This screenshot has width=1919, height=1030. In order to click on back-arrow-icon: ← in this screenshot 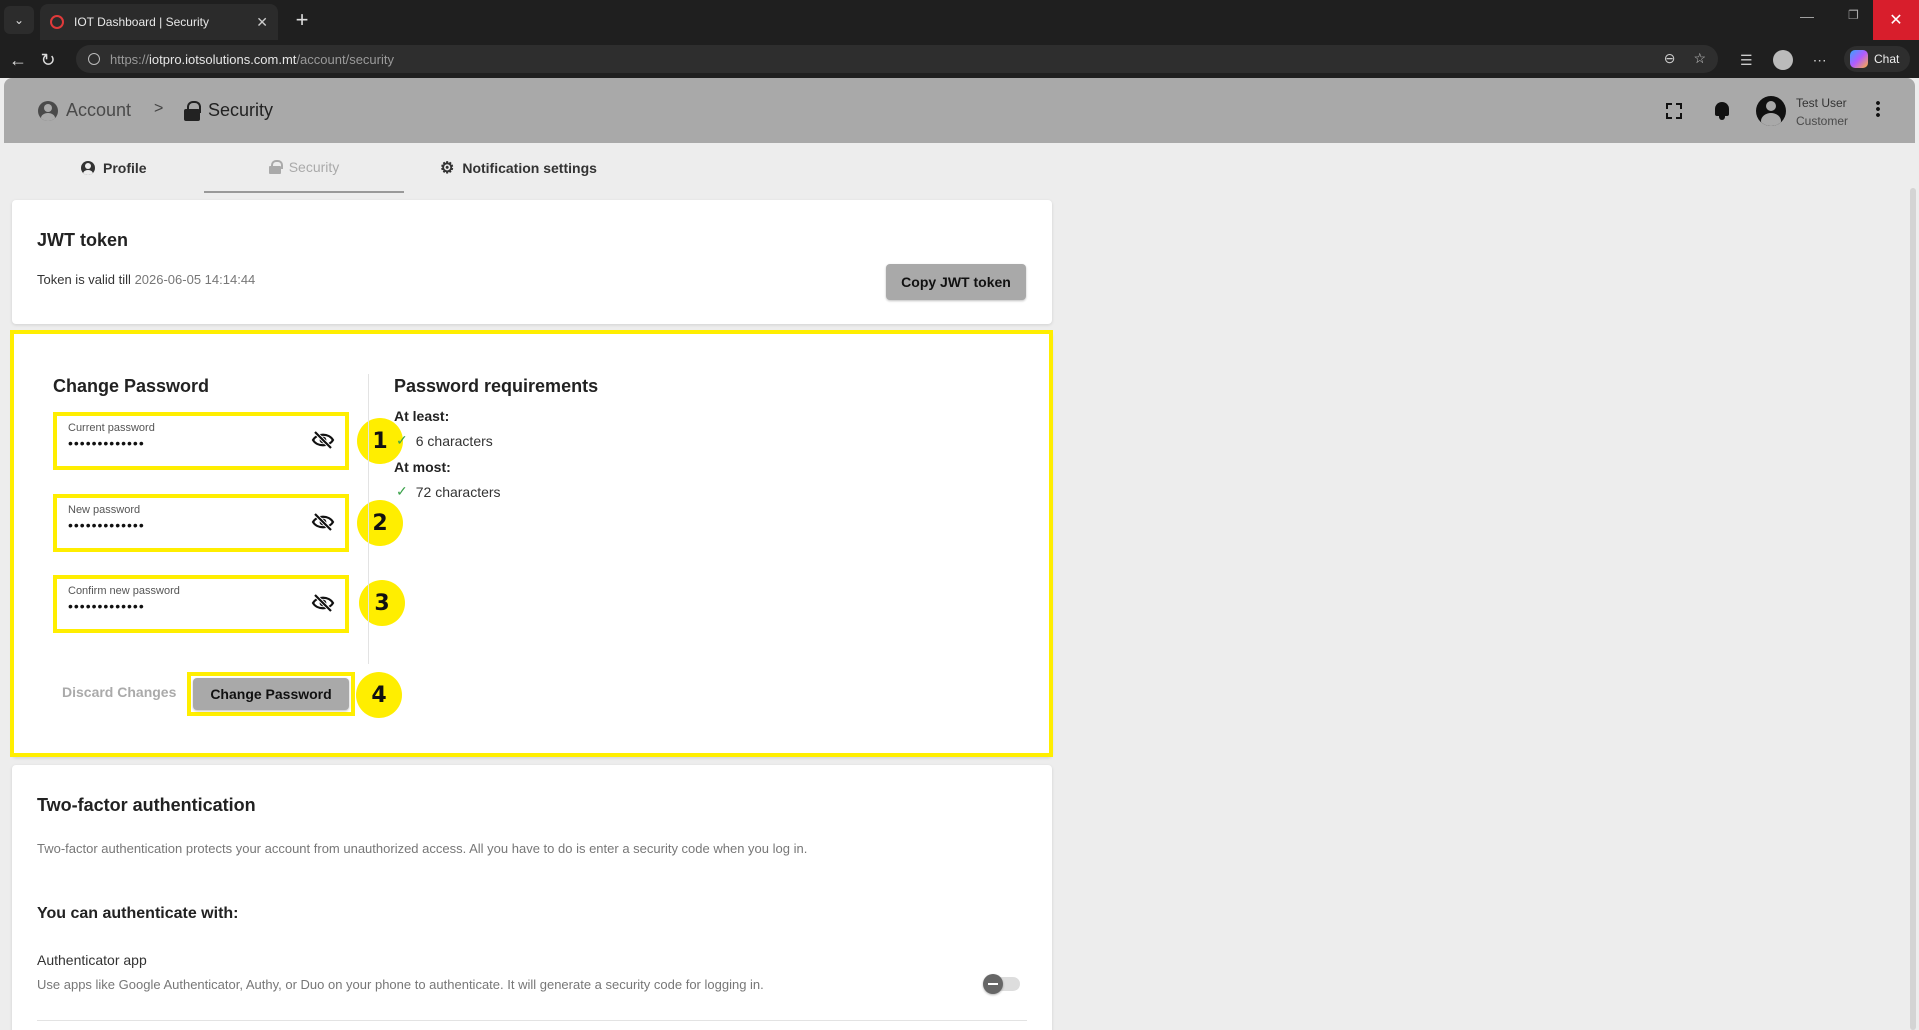, I will do `click(18, 60)`.